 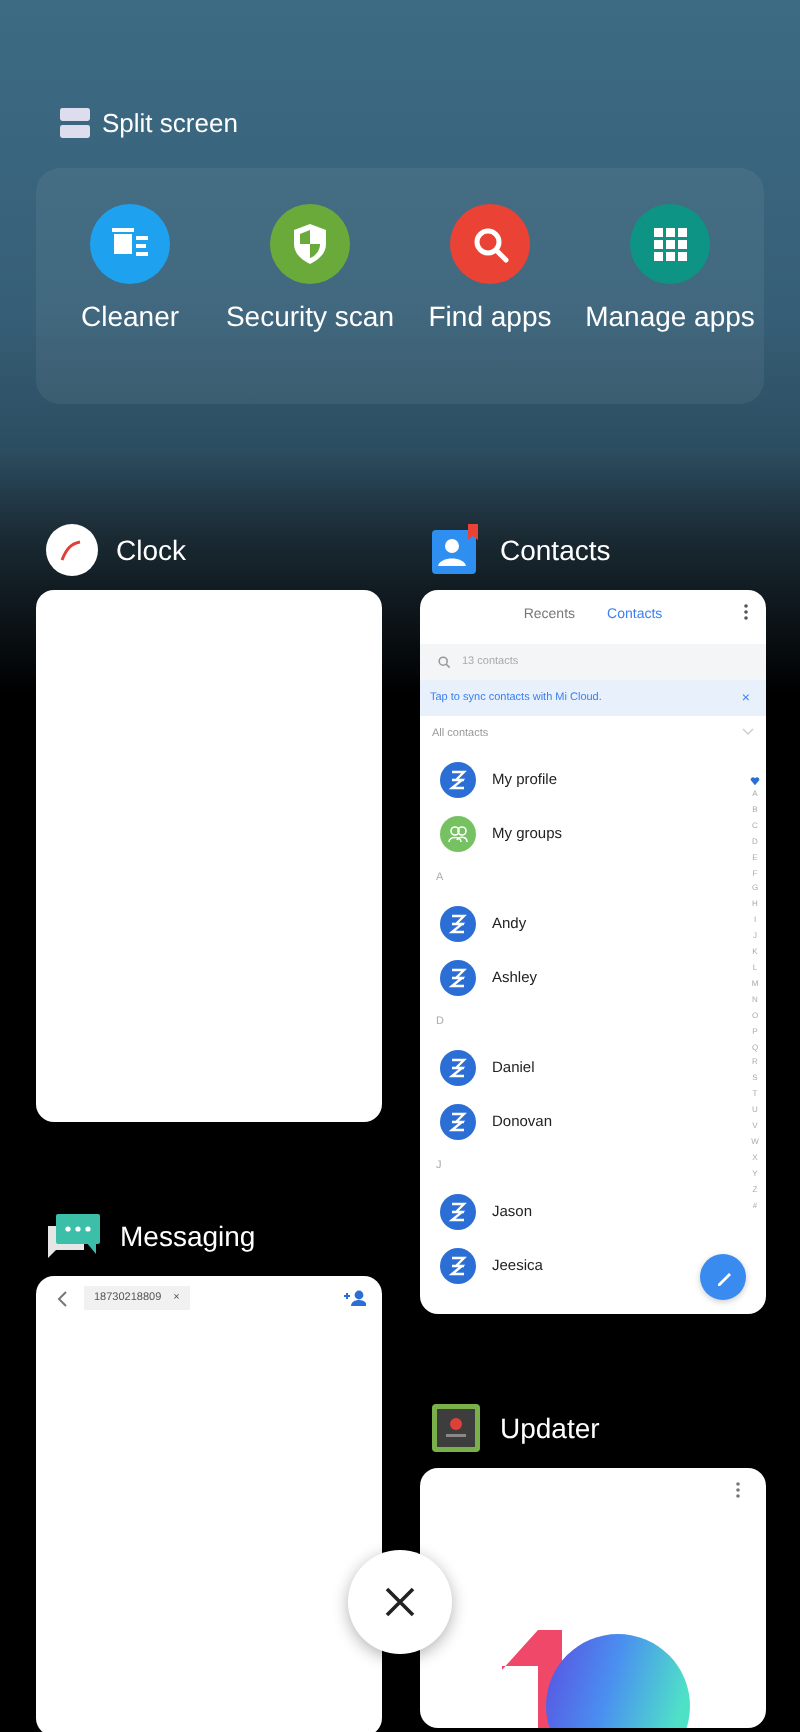 I want to click on pencil-icon, so click(x=723, y=1277).